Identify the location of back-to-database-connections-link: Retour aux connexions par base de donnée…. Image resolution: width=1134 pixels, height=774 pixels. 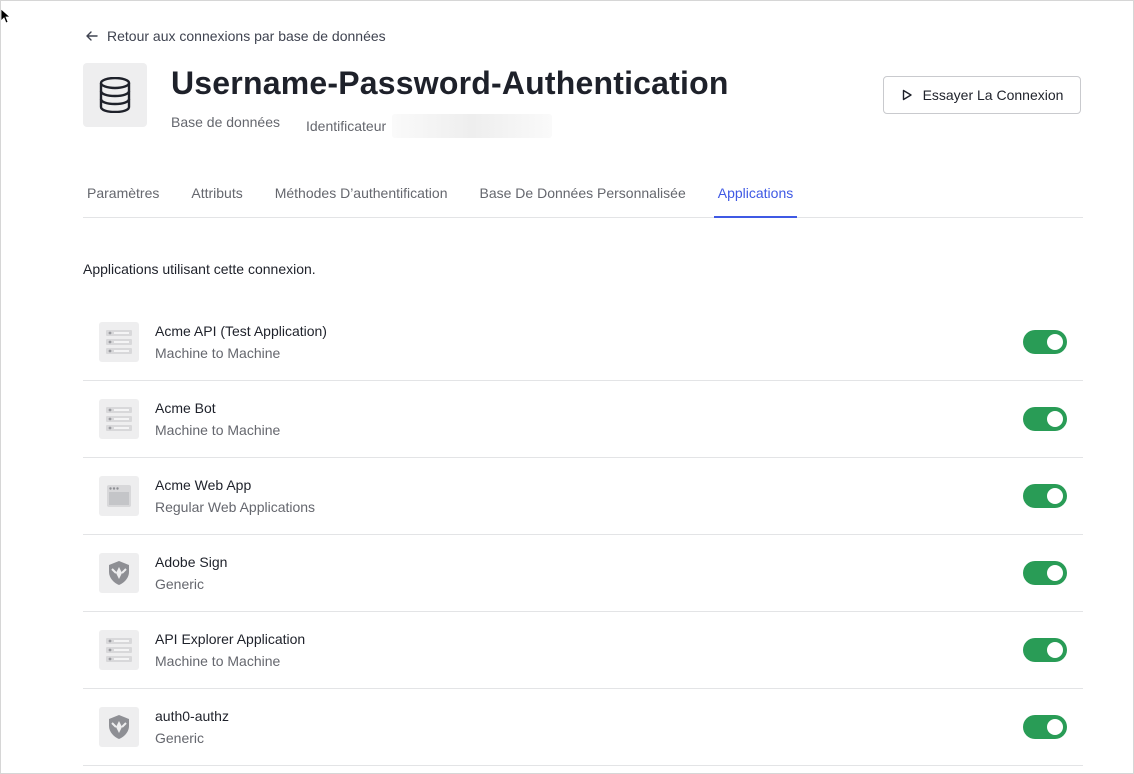
(235, 36).